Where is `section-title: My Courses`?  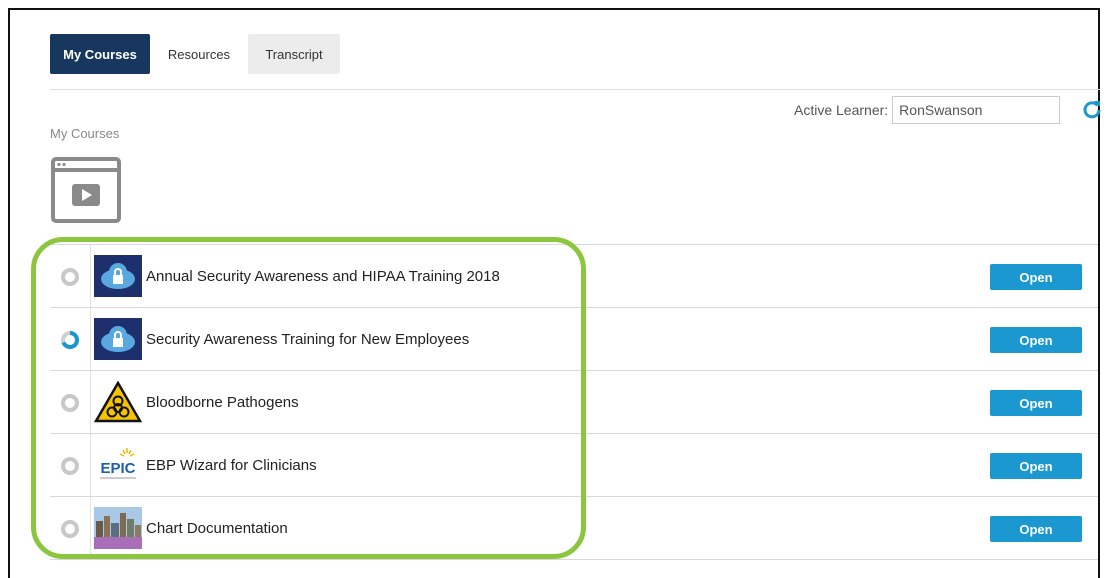
section-title: My Courses is located at coordinates (85, 133).